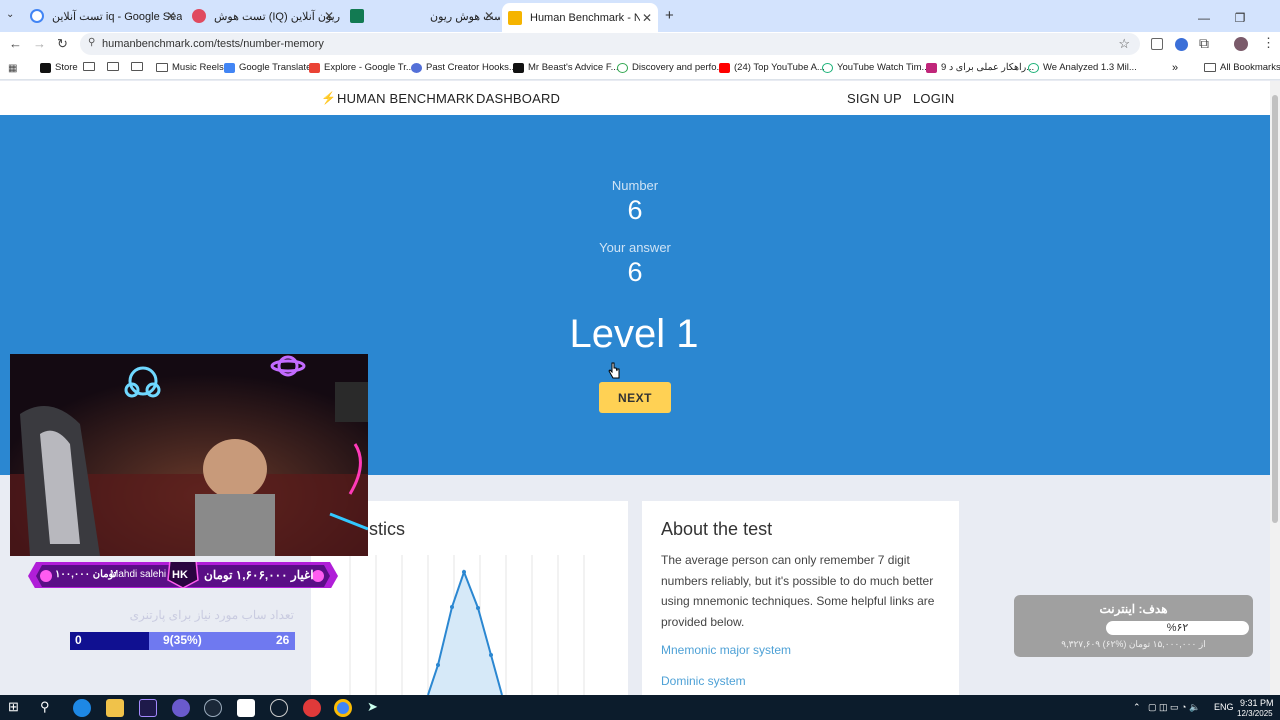 The height and width of the screenshot is (720, 1280). Describe the element at coordinates (1268, 43) in the screenshot. I see `menu-icon: ⋮` at that location.